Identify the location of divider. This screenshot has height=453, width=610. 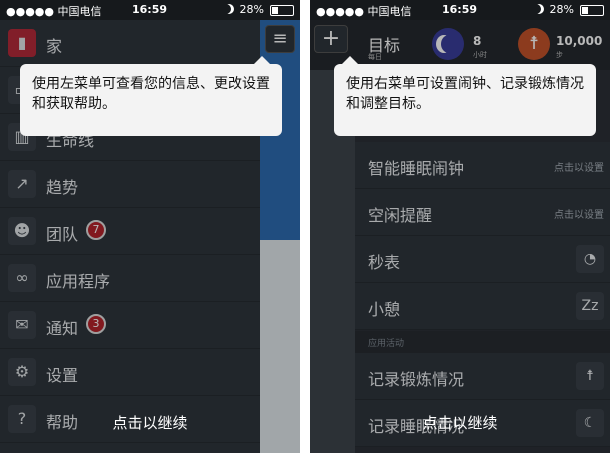
(305, 226).